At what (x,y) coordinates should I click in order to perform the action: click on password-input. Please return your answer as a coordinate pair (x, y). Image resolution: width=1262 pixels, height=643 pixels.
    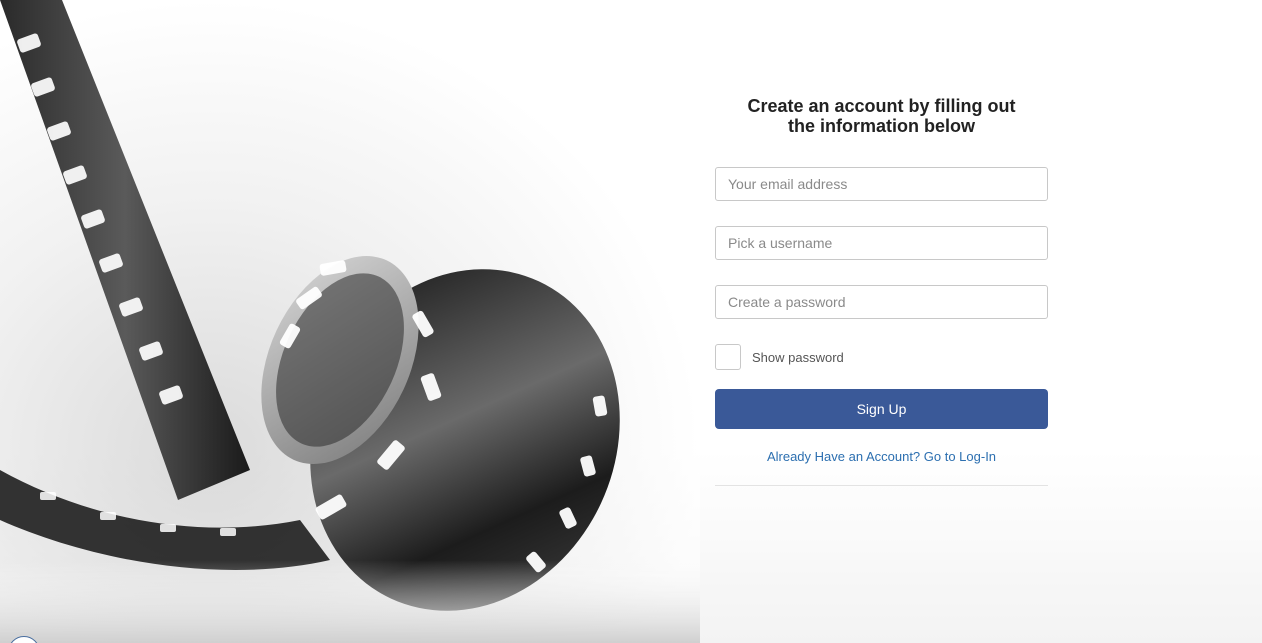
    Looking at the image, I should click on (881, 302).